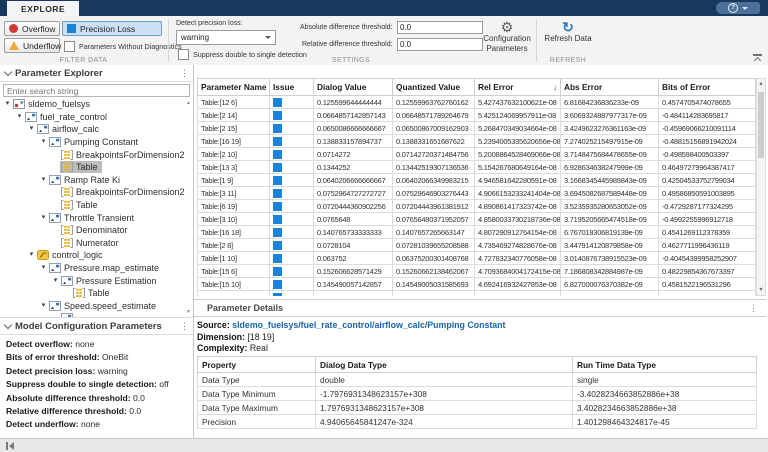 This screenshot has height=452, width=768. Describe the element at coordinates (226, 37) in the screenshot. I see `detect-precision-loss-dropdown: warning` at that location.